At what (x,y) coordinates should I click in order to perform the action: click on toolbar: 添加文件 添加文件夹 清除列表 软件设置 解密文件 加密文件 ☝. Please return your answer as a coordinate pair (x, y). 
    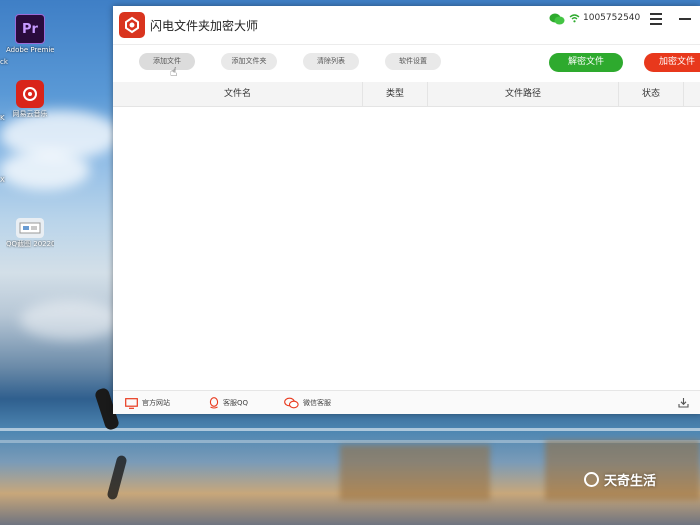
    Looking at the image, I should click on (406, 63).